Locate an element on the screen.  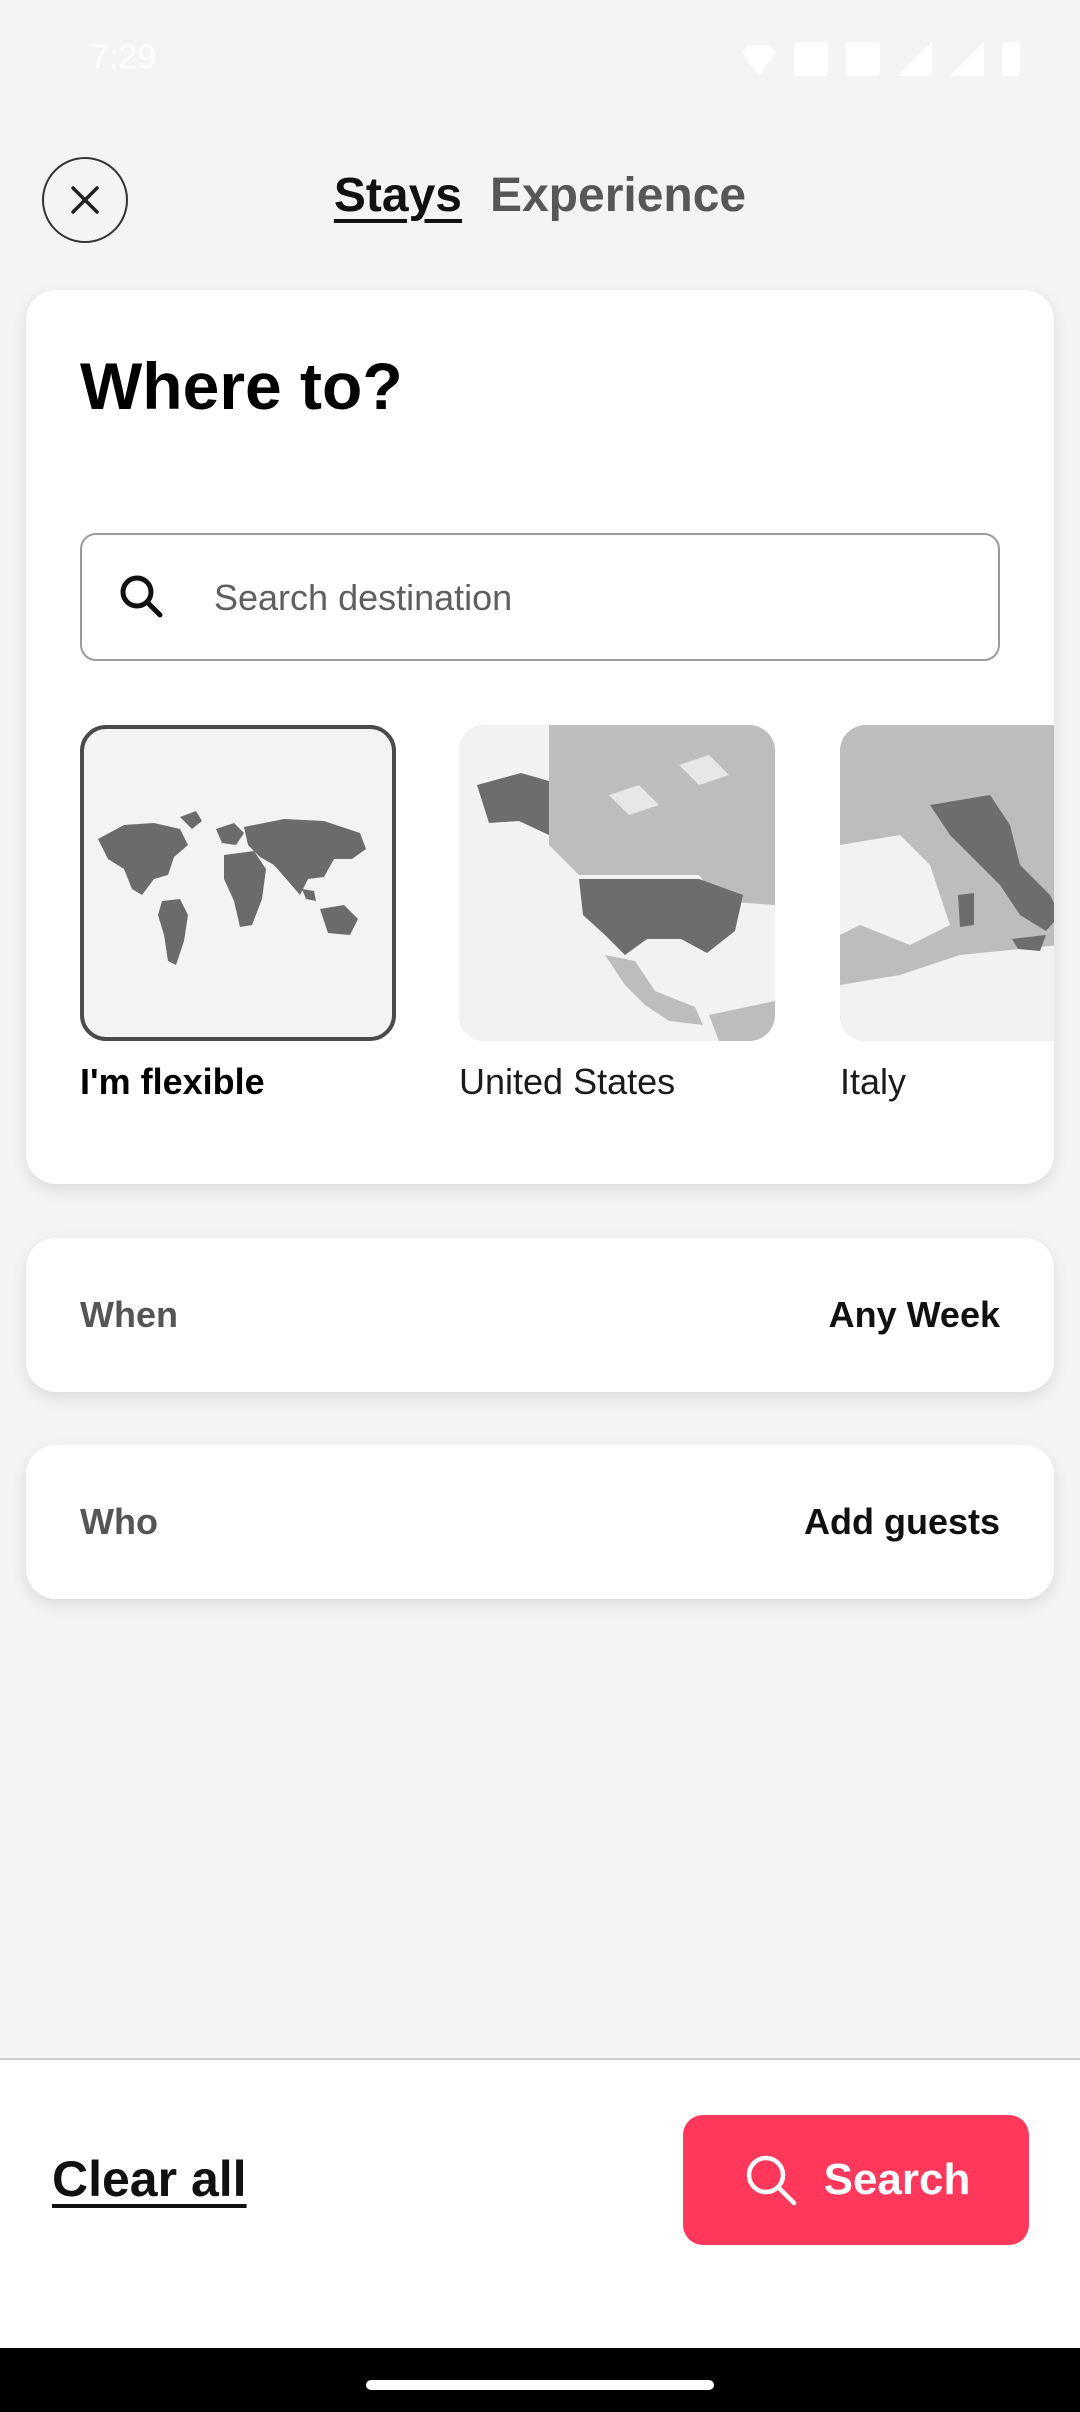
destination-label: Italy is located at coordinates (873, 1081).